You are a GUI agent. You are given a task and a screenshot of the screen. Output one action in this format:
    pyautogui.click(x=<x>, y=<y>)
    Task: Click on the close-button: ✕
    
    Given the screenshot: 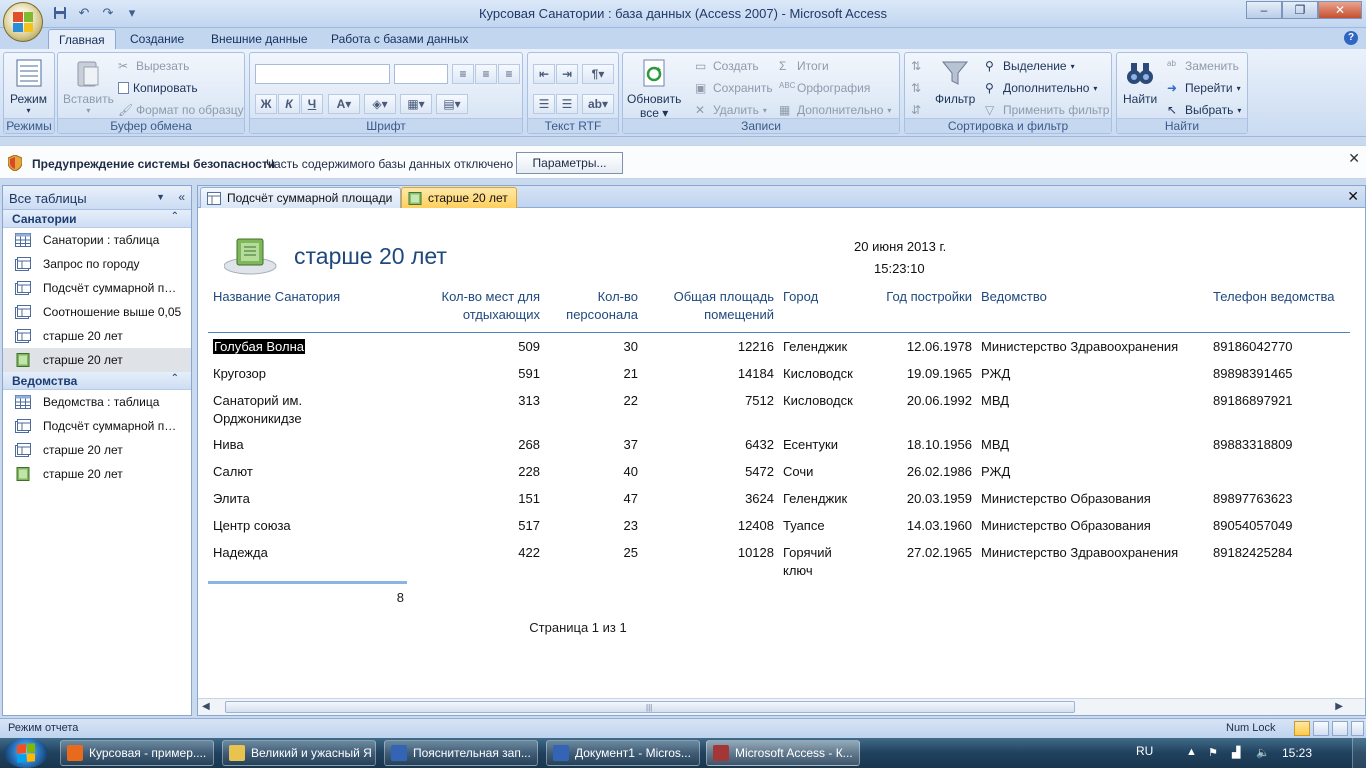 What is the action you would take?
    pyautogui.click(x=1340, y=10)
    